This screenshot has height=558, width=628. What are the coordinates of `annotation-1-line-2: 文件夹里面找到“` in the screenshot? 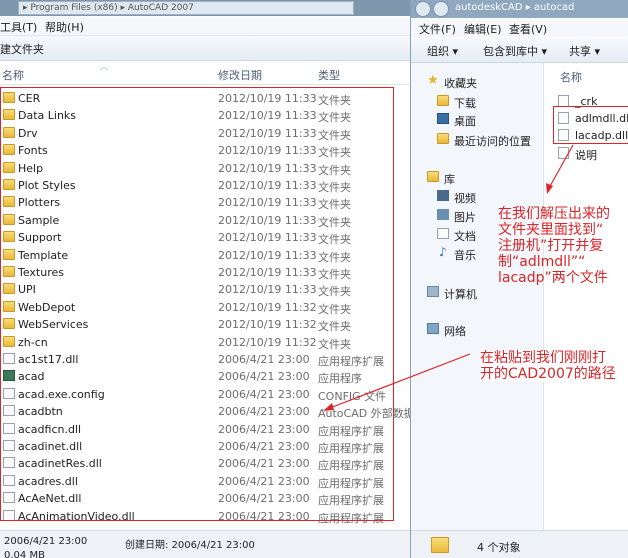 It's located at (551, 230).